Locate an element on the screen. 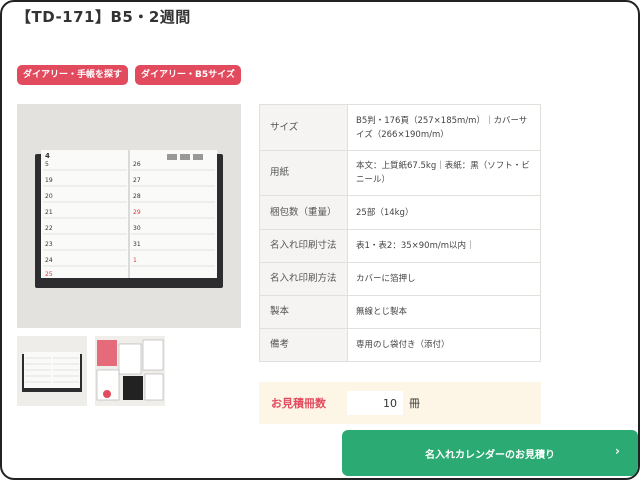 This screenshot has height=480, width=640. chevron-right-icon: › is located at coordinates (617, 451).